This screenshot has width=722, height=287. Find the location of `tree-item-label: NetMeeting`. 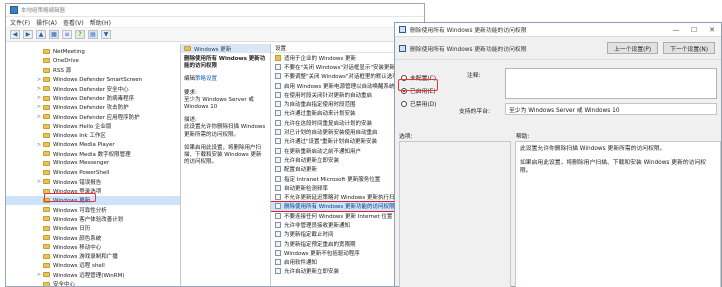

tree-item-label: NetMeeting is located at coordinates (69, 51).